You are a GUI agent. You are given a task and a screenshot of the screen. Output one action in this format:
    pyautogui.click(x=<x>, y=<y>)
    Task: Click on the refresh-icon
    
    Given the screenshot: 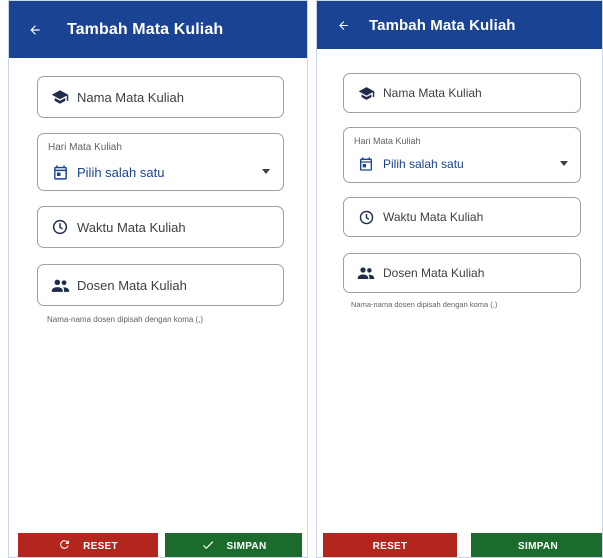 What is the action you would take?
    pyautogui.click(x=64, y=546)
    